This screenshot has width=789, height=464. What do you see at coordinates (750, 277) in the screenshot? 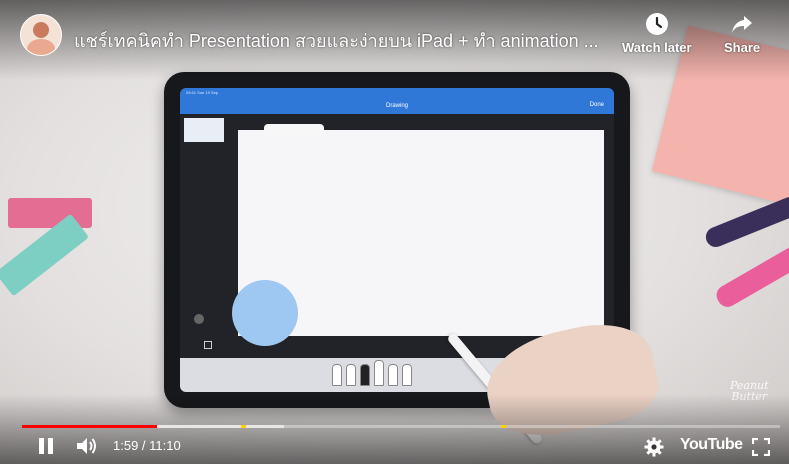
I see `pink-marker` at bounding box center [750, 277].